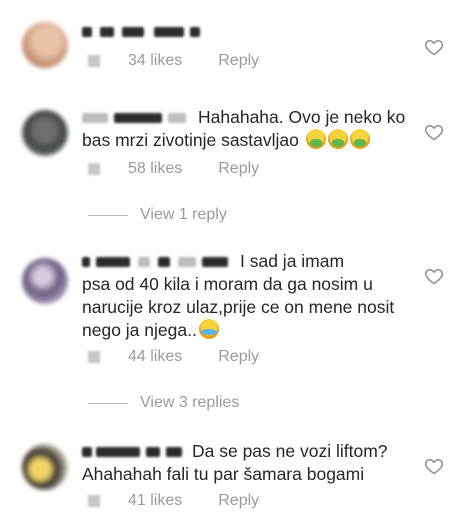 The width and height of the screenshot is (468, 524). Describe the element at coordinates (190, 140) in the screenshot. I see `comment-line: bas mrzi zivotinje sastavljao` at that location.